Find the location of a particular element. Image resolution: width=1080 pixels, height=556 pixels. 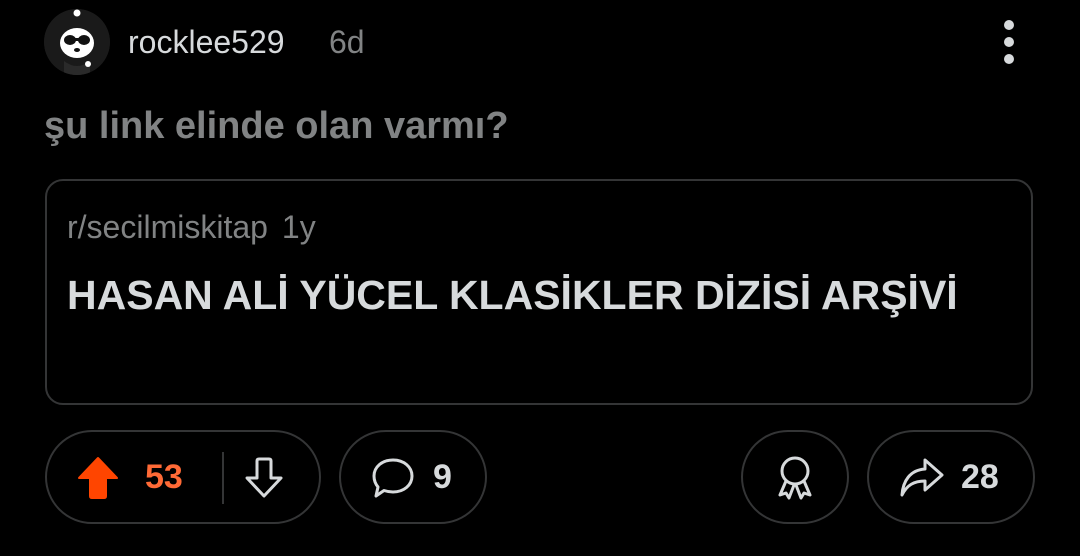

panda-avatar-icon is located at coordinates (77, 42).